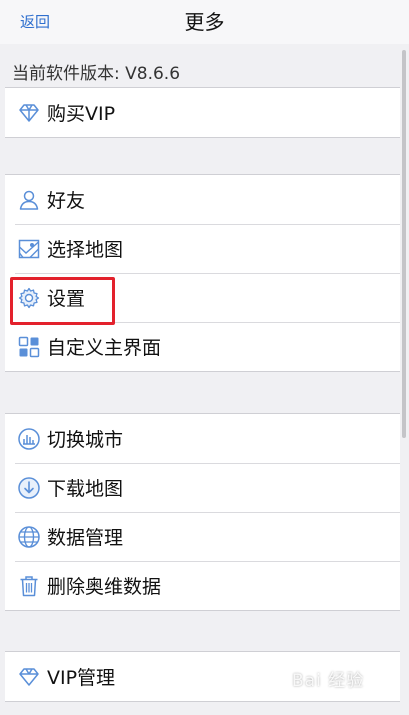 The image size is (409, 715). I want to click on menu-item-download-map: 下载地图, so click(202, 487).